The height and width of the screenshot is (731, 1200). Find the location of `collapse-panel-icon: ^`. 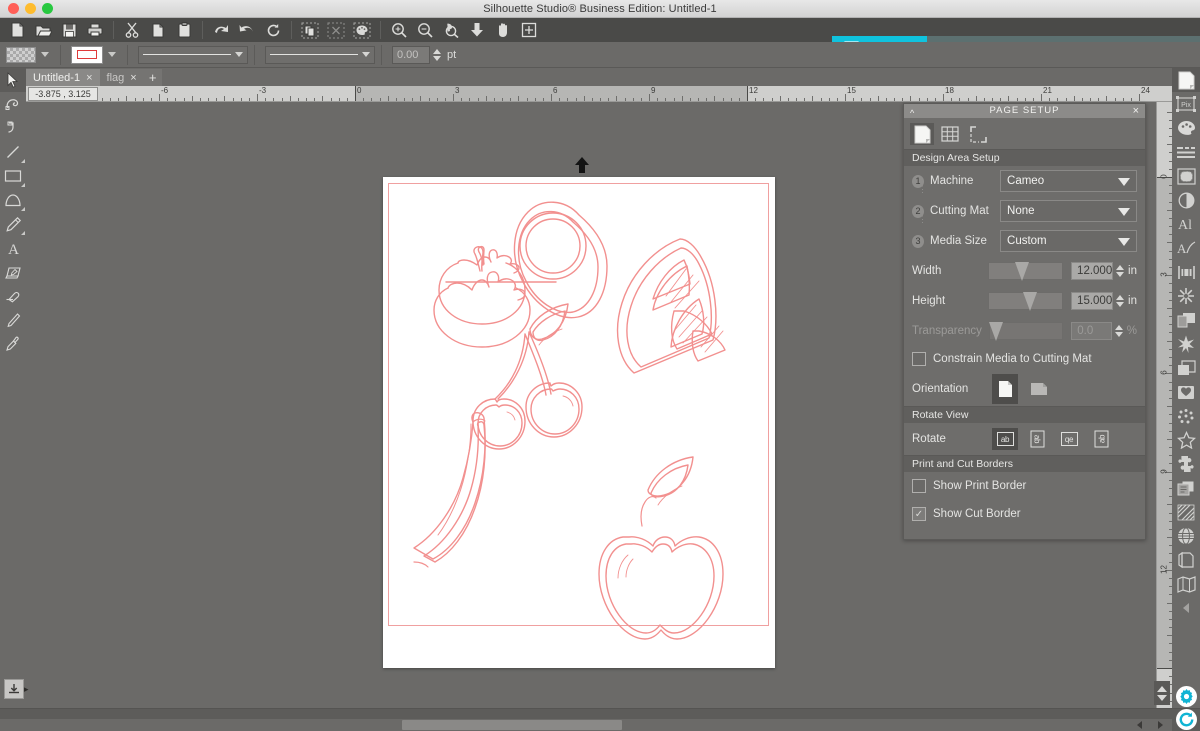

collapse-panel-icon: ^ is located at coordinates (912, 113).